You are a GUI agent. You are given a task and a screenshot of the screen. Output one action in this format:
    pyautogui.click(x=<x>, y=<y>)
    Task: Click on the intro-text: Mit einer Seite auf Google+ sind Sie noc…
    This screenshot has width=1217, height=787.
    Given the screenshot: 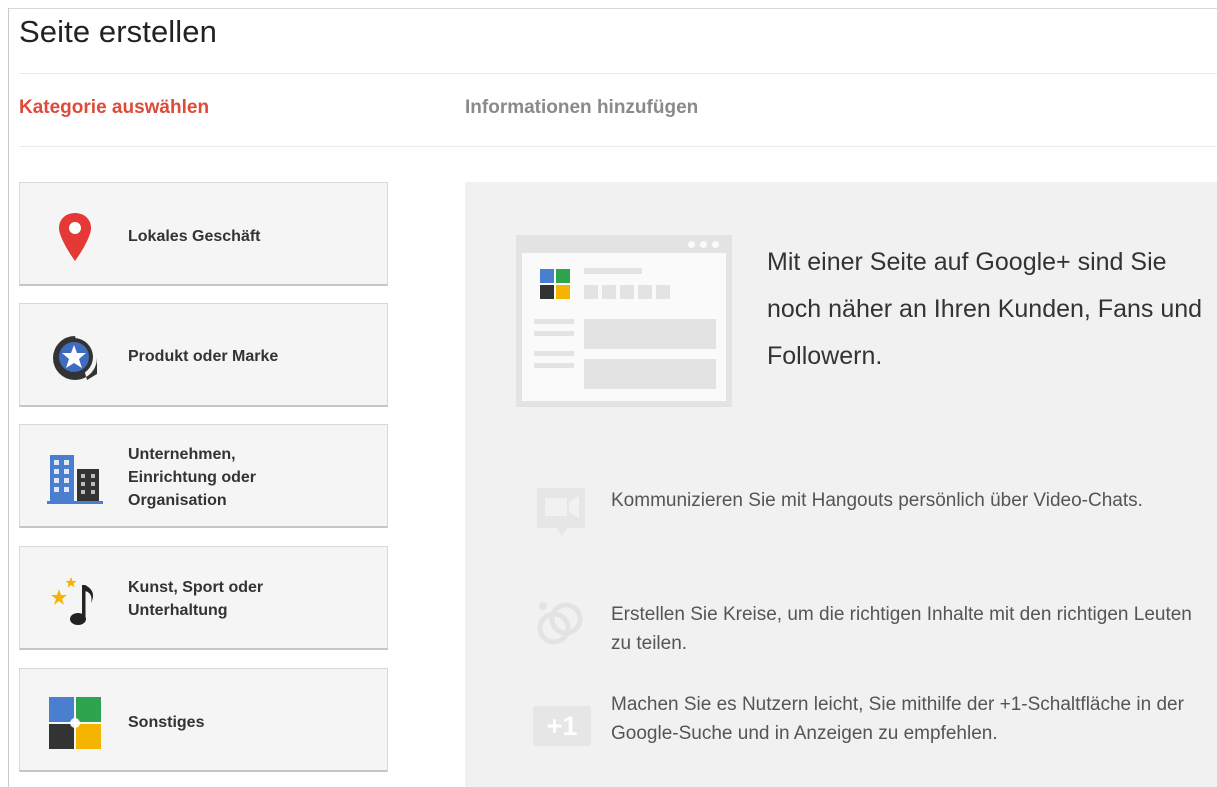 What is the action you would take?
    pyautogui.click(x=985, y=309)
    